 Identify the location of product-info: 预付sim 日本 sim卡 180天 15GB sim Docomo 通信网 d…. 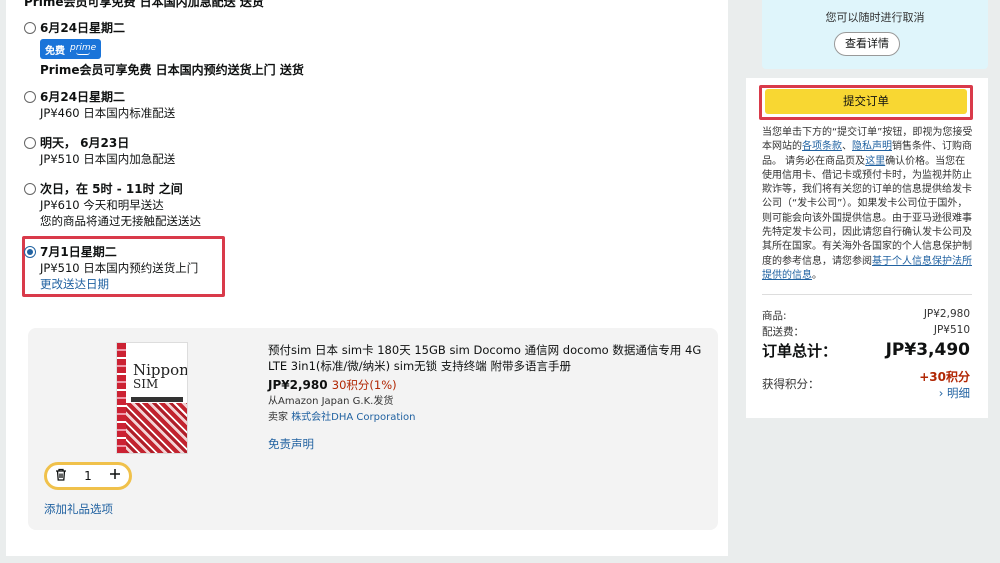
(488, 397).